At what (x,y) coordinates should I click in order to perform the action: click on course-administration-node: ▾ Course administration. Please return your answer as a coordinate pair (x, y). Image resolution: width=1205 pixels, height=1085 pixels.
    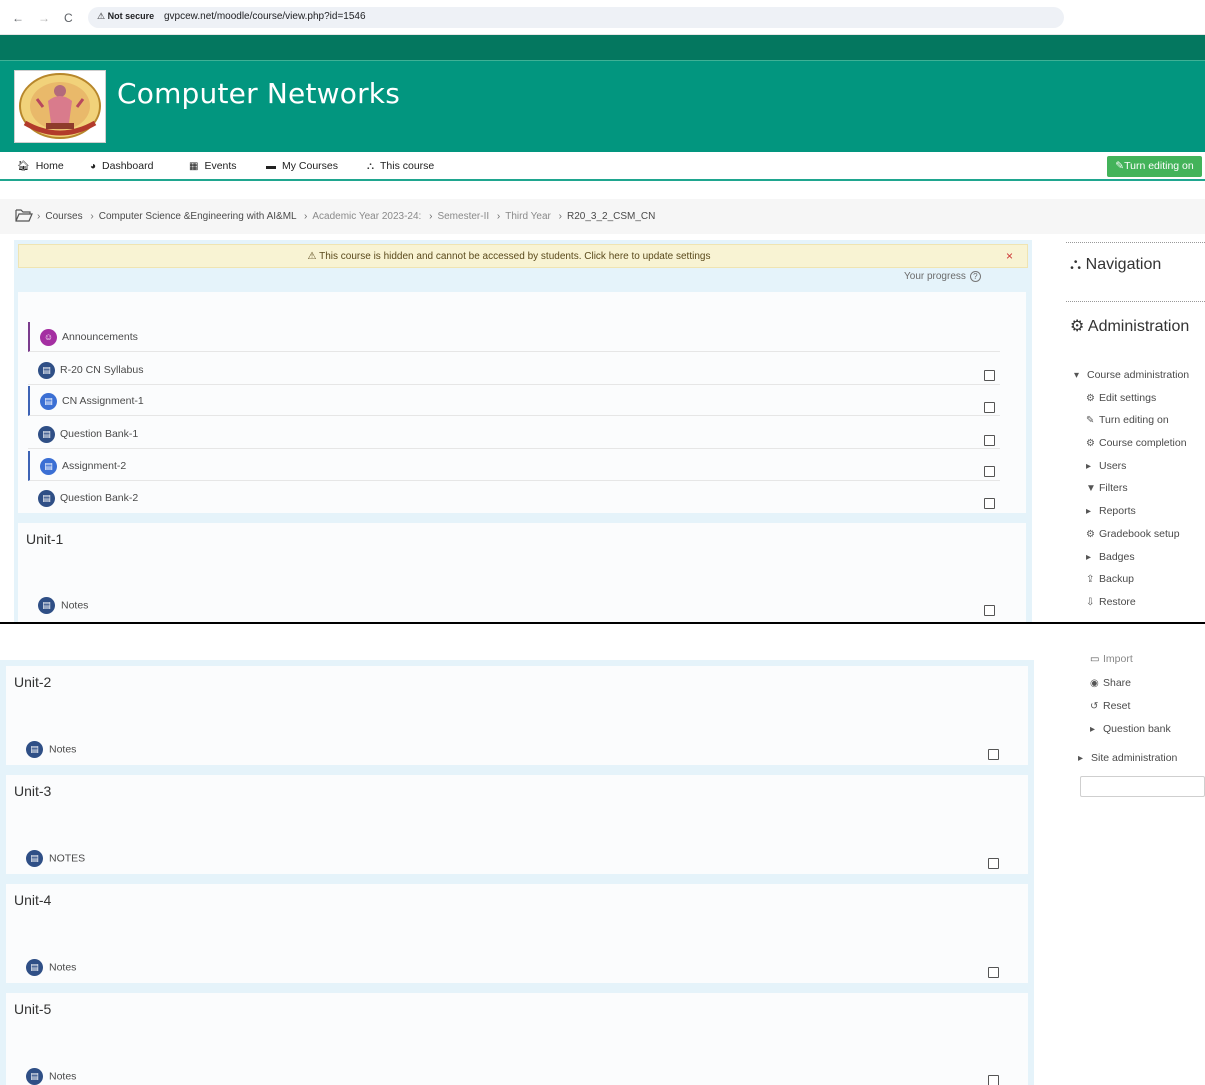
    Looking at the image, I should click on (1131, 375).